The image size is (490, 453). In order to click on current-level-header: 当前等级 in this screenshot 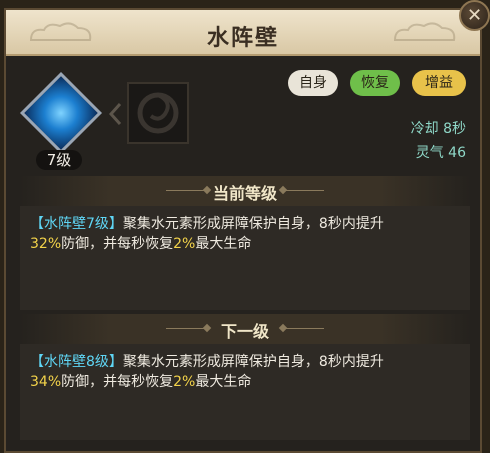, I will do `click(245, 191)`.